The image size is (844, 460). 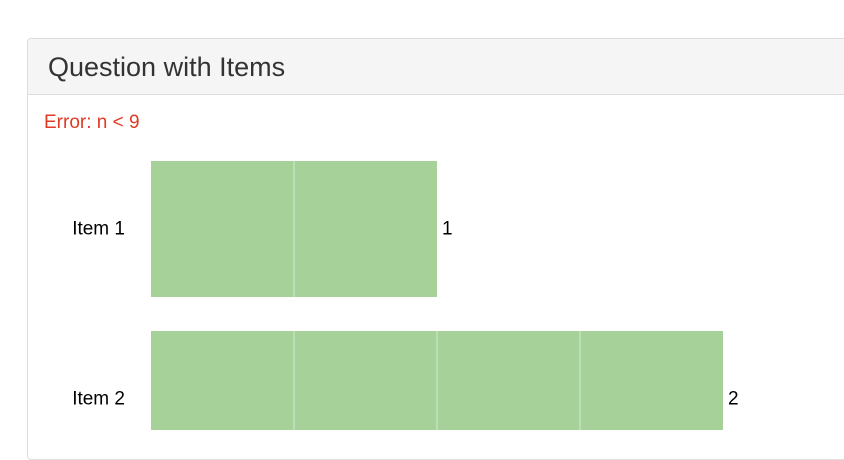 I want to click on category-label: Item 1, so click(x=98, y=229).